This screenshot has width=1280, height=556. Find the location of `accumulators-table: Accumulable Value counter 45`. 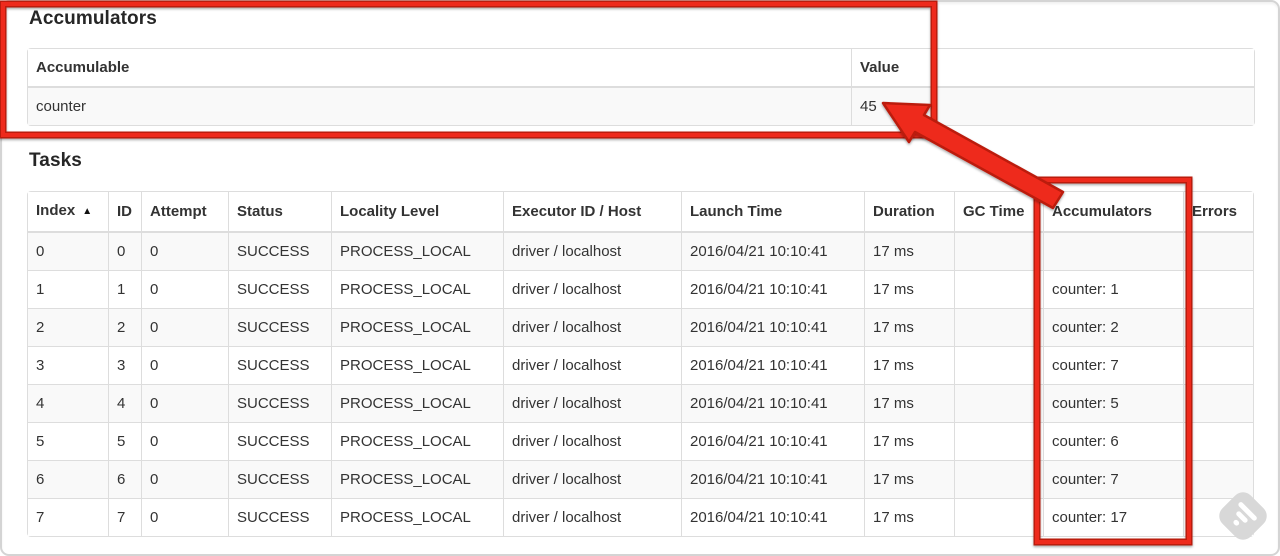

accumulators-table: Accumulable Value counter 45 is located at coordinates (641, 87).